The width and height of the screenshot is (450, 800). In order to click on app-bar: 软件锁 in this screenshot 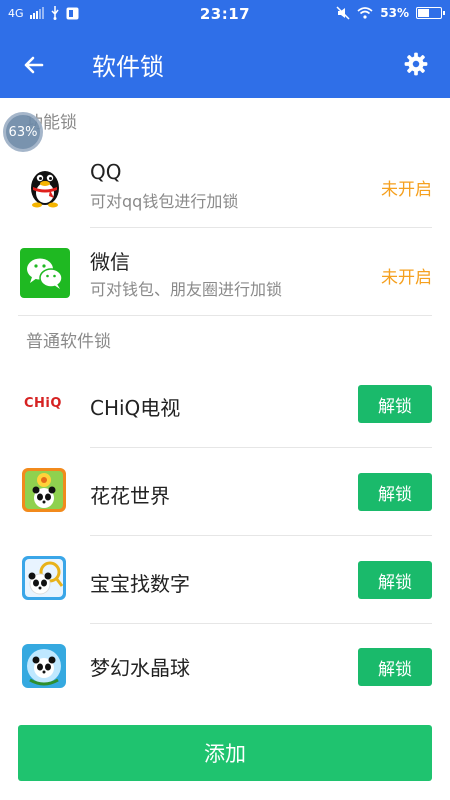, I will do `click(225, 64)`.